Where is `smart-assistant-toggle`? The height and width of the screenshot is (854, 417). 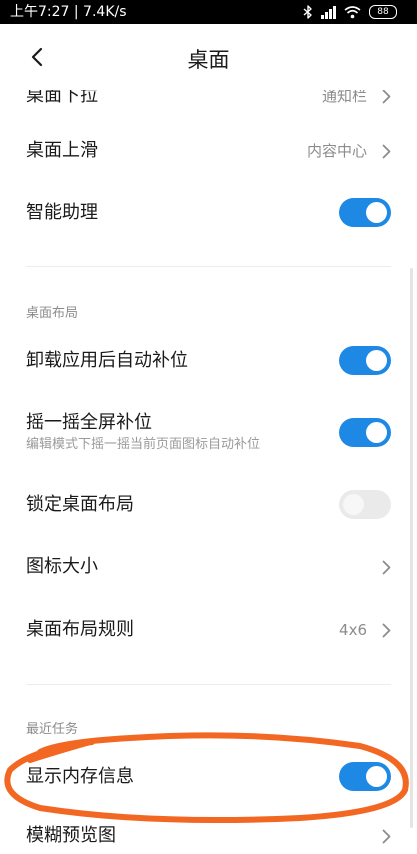 smart-assistant-toggle is located at coordinates (365, 212).